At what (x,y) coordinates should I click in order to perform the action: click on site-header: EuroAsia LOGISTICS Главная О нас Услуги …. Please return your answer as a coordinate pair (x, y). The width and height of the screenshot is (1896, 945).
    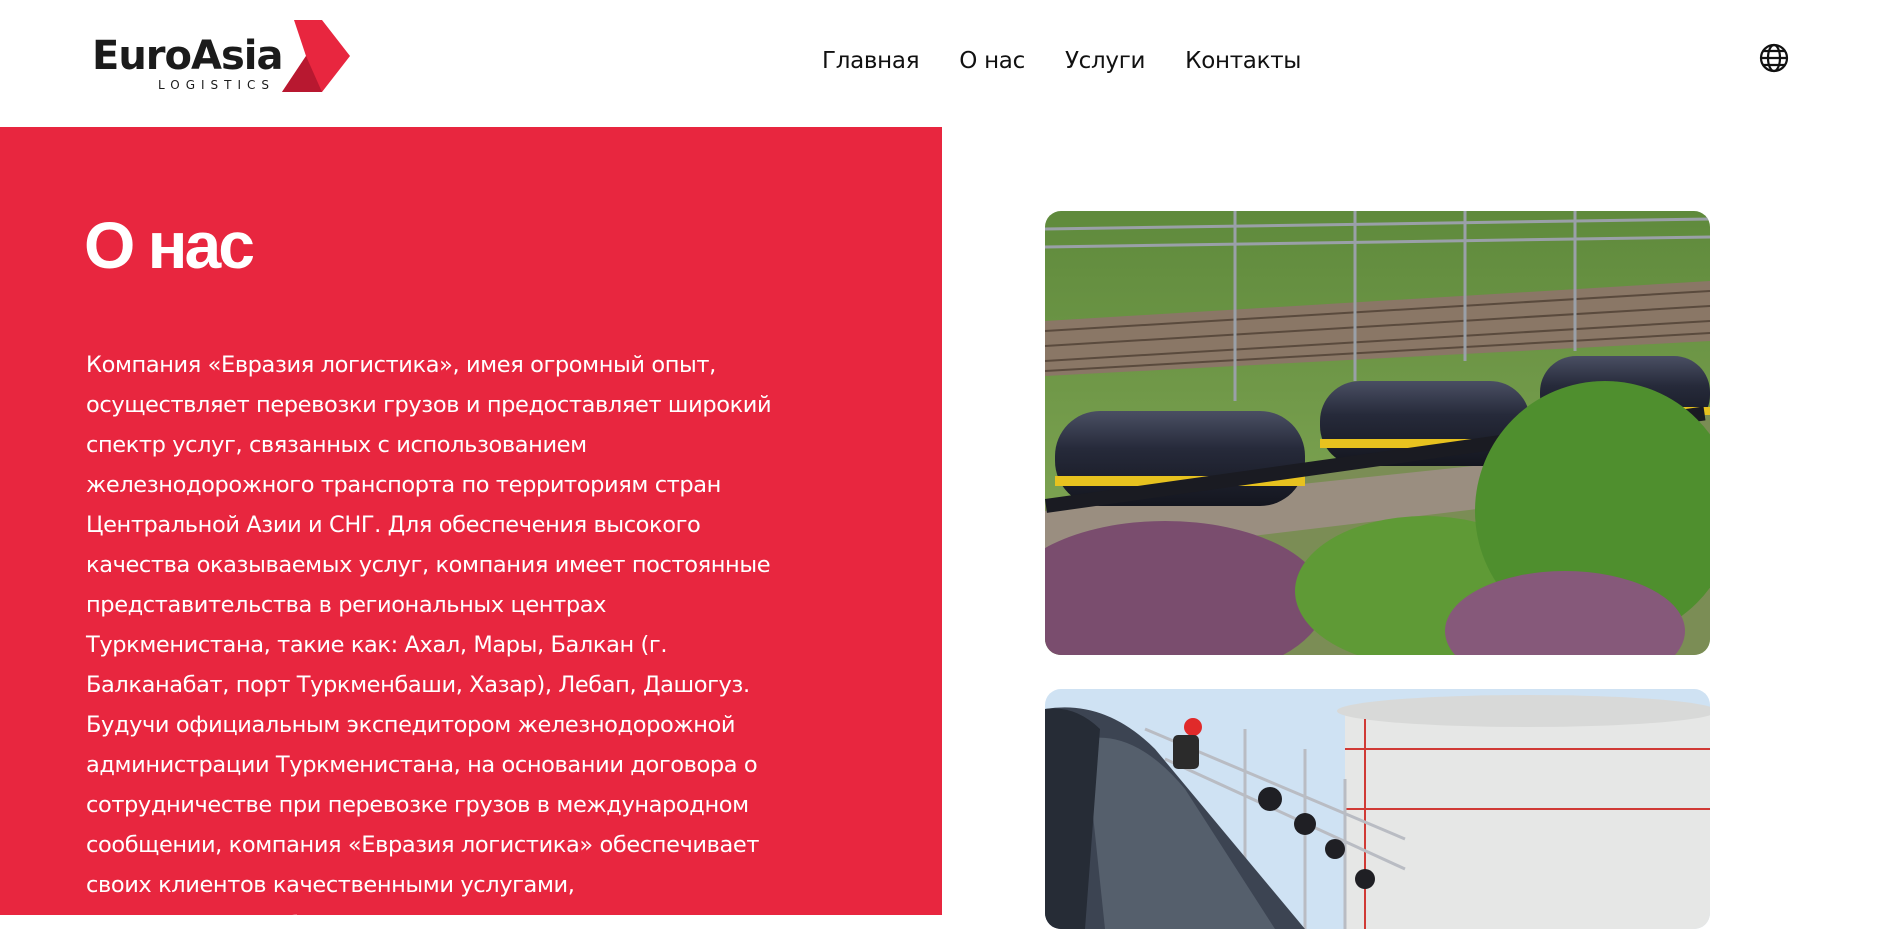
    Looking at the image, I should click on (948, 63).